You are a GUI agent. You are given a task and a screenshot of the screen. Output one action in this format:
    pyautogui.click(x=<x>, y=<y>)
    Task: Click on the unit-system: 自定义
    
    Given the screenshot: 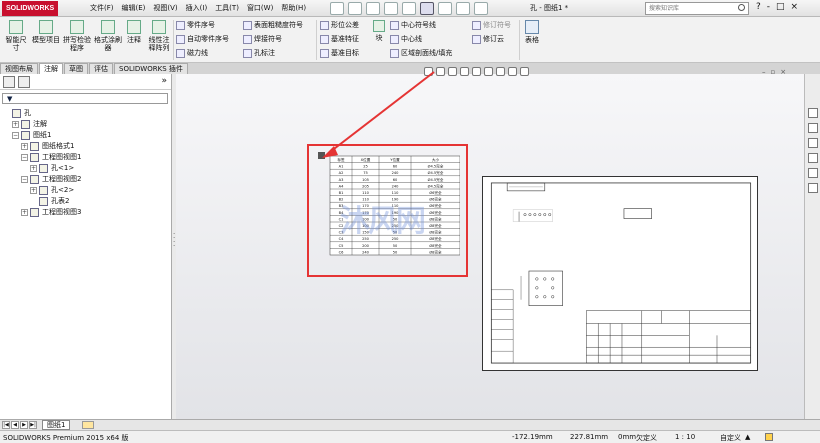 What is the action you would take?
    pyautogui.click(x=730, y=438)
    